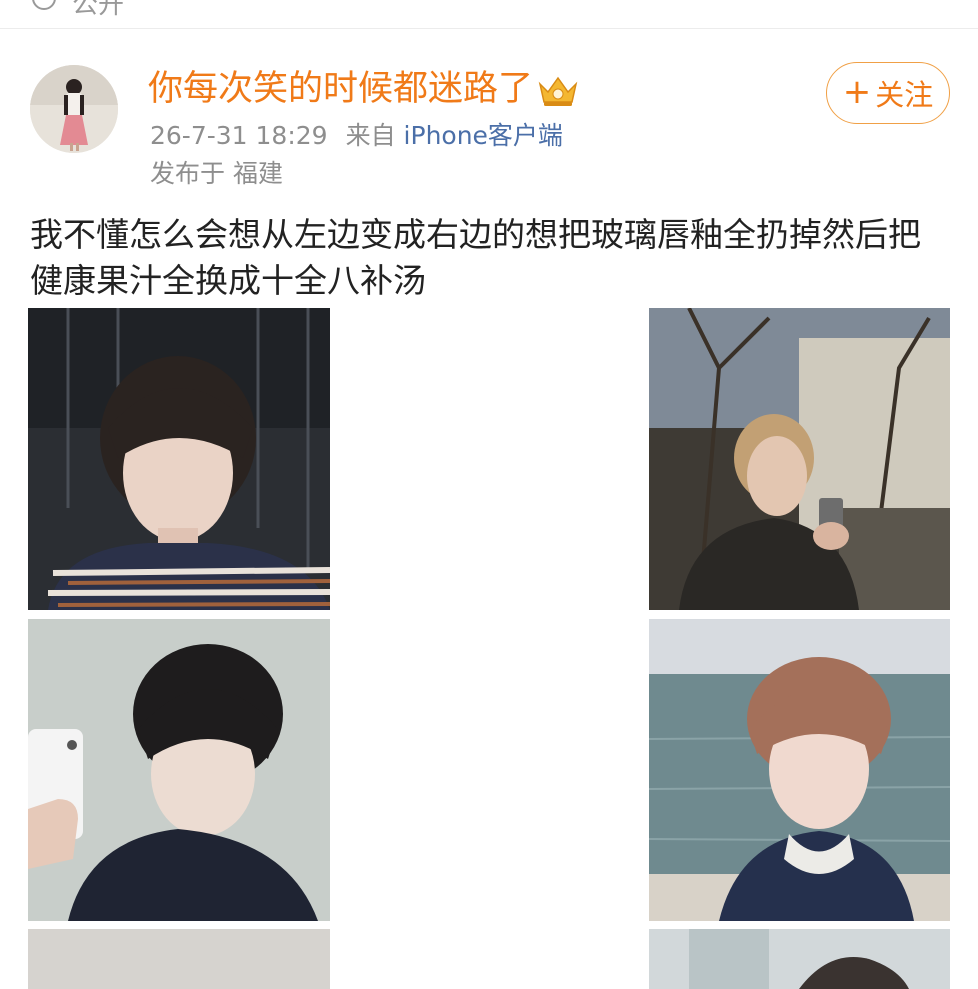 Image resolution: width=978 pixels, height=989 pixels. What do you see at coordinates (904, 95) in the screenshot?
I see `follow-button-label: 关注` at bounding box center [904, 95].